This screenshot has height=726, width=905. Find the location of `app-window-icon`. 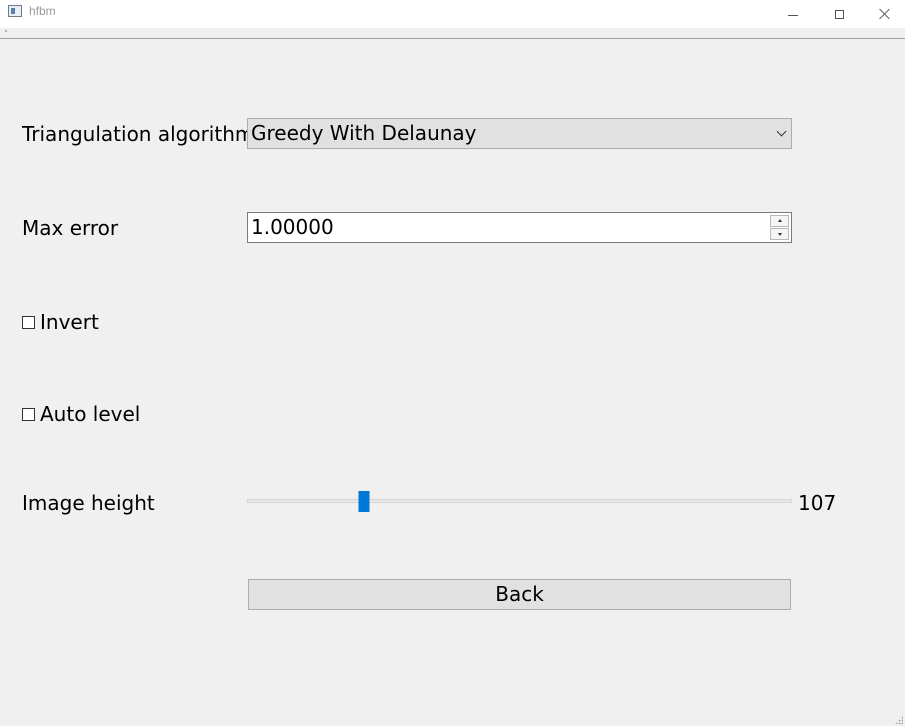

app-window-icon is located at coordinates (15, 11).